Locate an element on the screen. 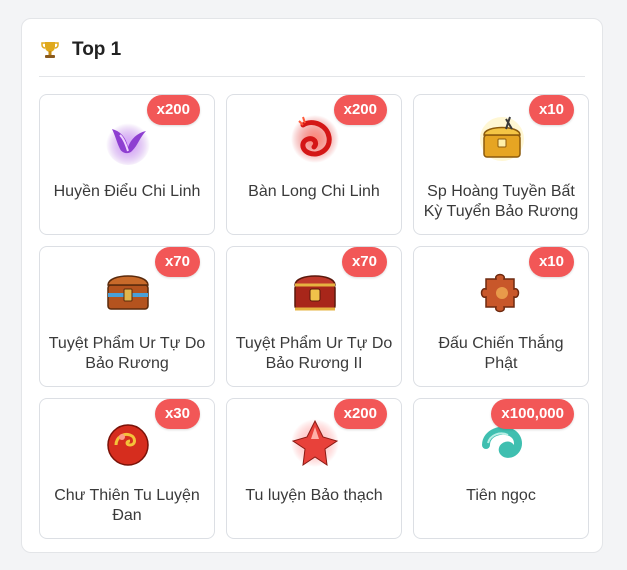 This screenshot has width=627, height=570. reward-name: Sp Hoàng Tuyền Bất Kỳ Tuyển Bảo Rương is located at coordinates (501, 201).